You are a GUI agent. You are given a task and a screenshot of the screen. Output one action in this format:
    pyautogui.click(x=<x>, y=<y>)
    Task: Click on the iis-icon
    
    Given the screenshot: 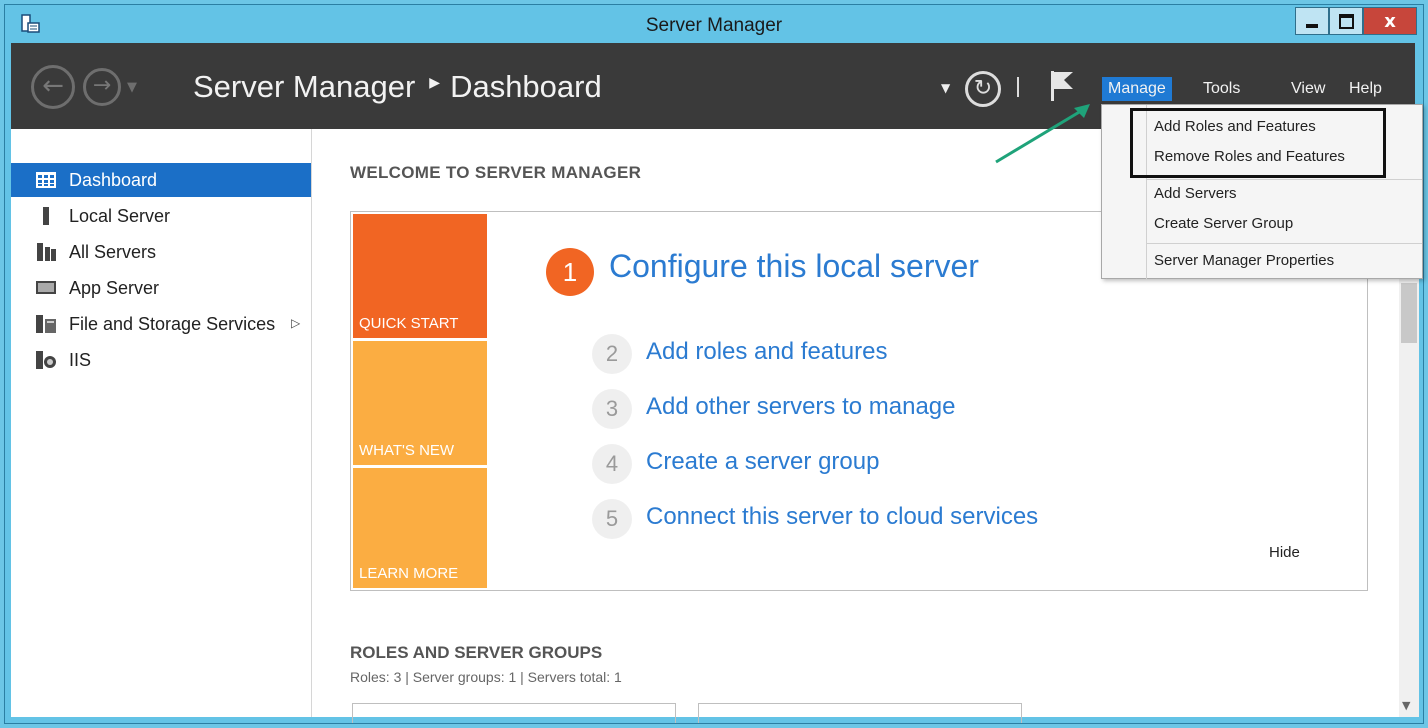 What is the action you would take?
    pyautogui.click(x=46, y=360)
    